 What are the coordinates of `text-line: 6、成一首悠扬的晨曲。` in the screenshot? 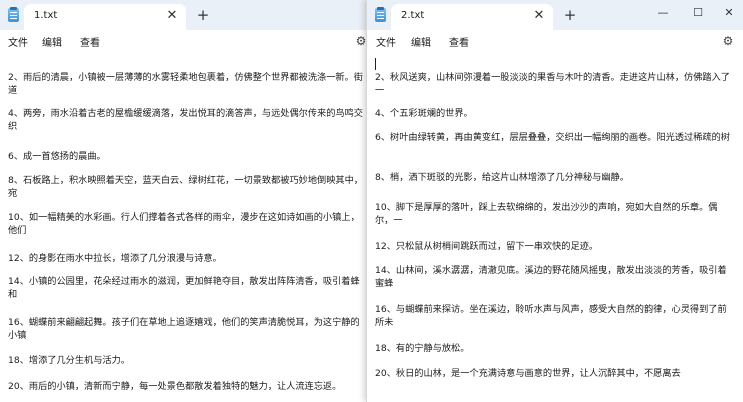 It's located at (57, 156).